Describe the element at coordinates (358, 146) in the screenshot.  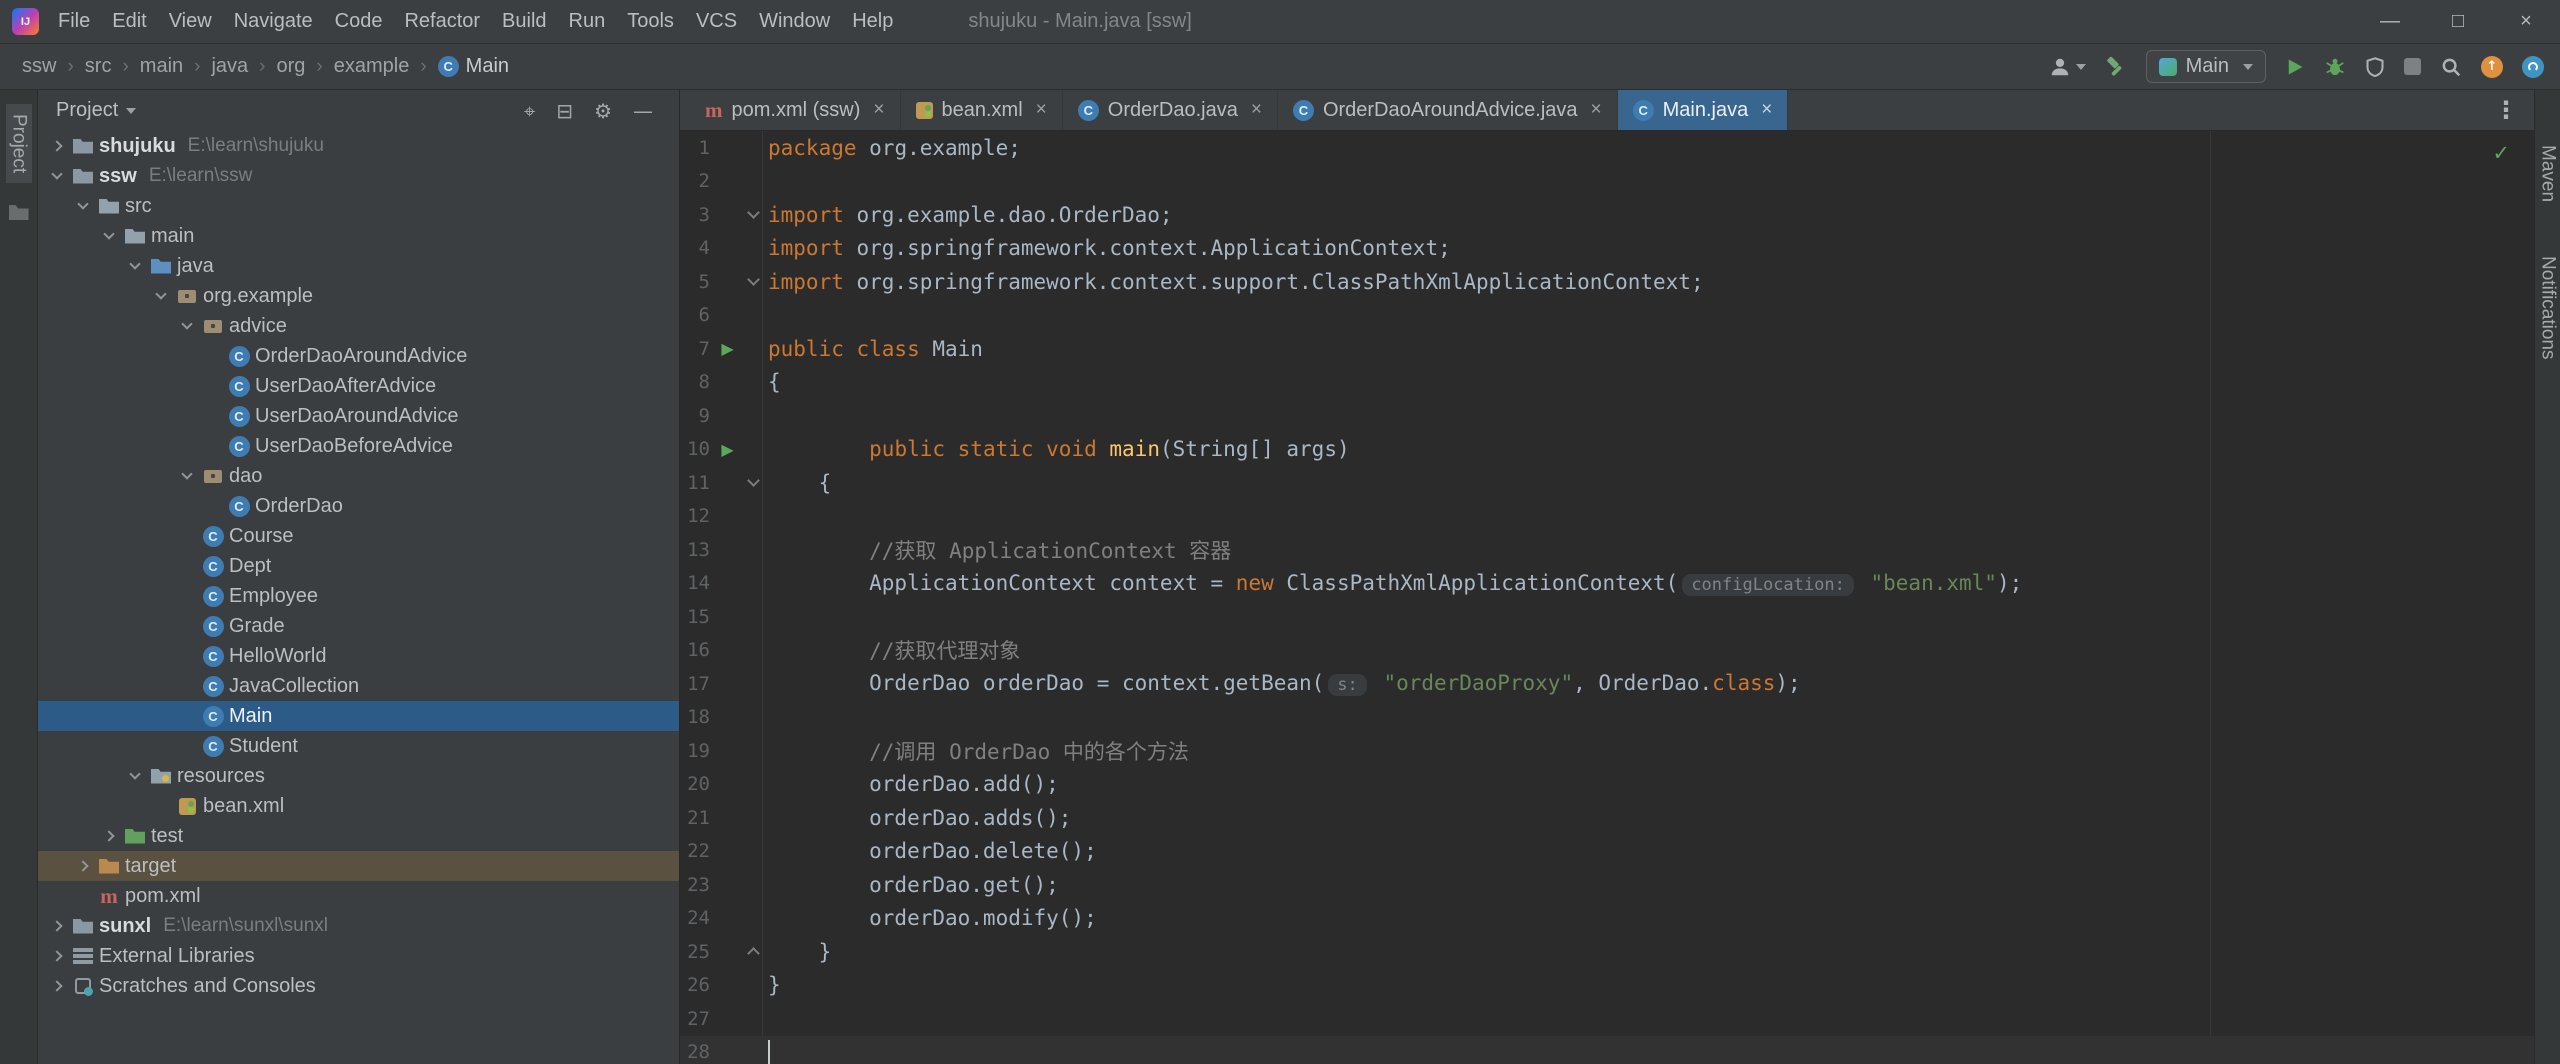
I see `tree-item-shujuku: shujuku E:\learn\shujuku` at that location.